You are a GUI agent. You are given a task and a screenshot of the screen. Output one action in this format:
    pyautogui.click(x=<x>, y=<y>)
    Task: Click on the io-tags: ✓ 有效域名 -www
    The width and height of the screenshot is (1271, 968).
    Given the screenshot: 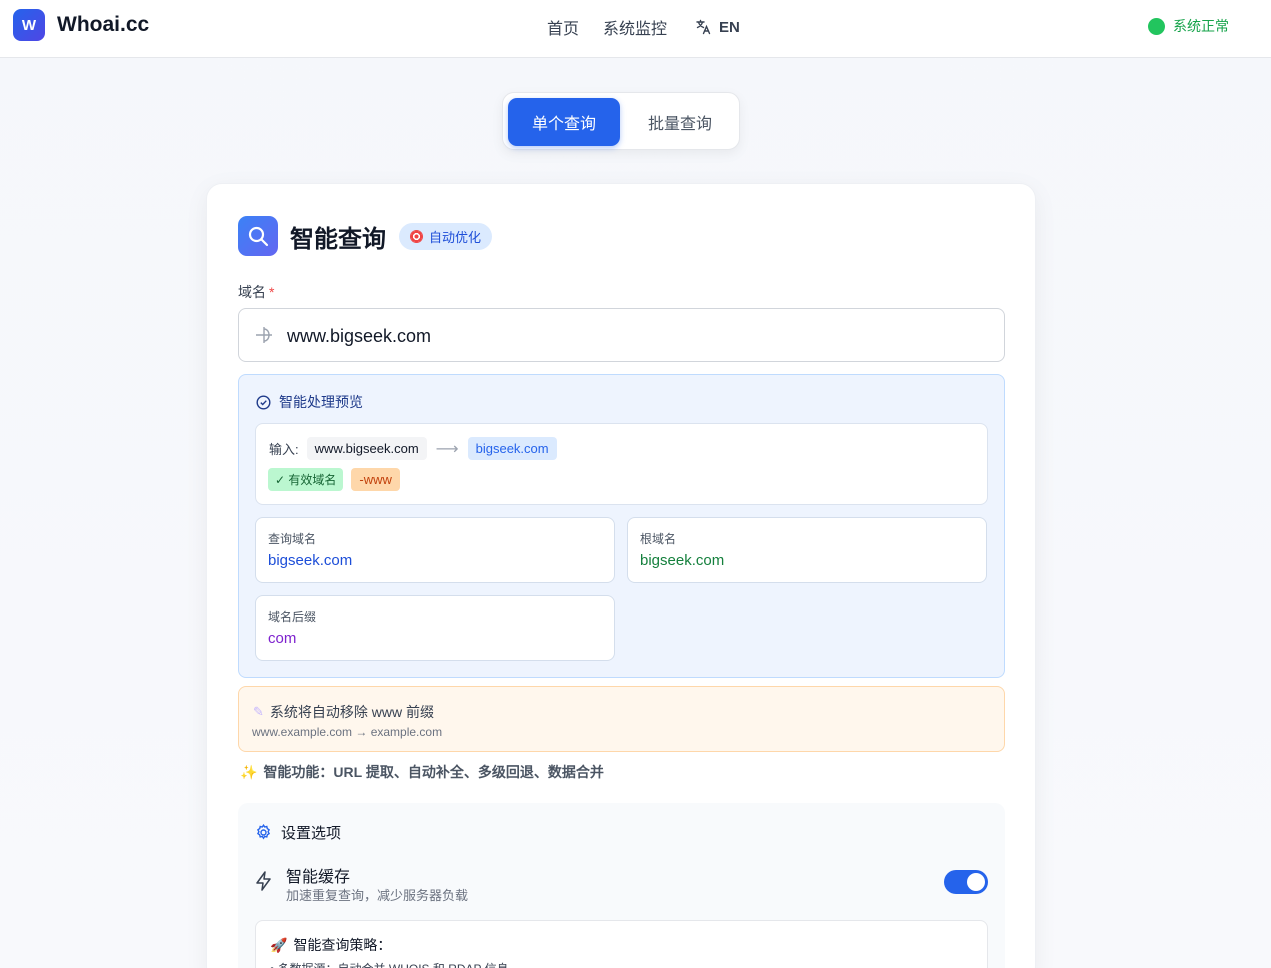 What is the action you would take?
    pyautogui.click(x=334, y=479)
    